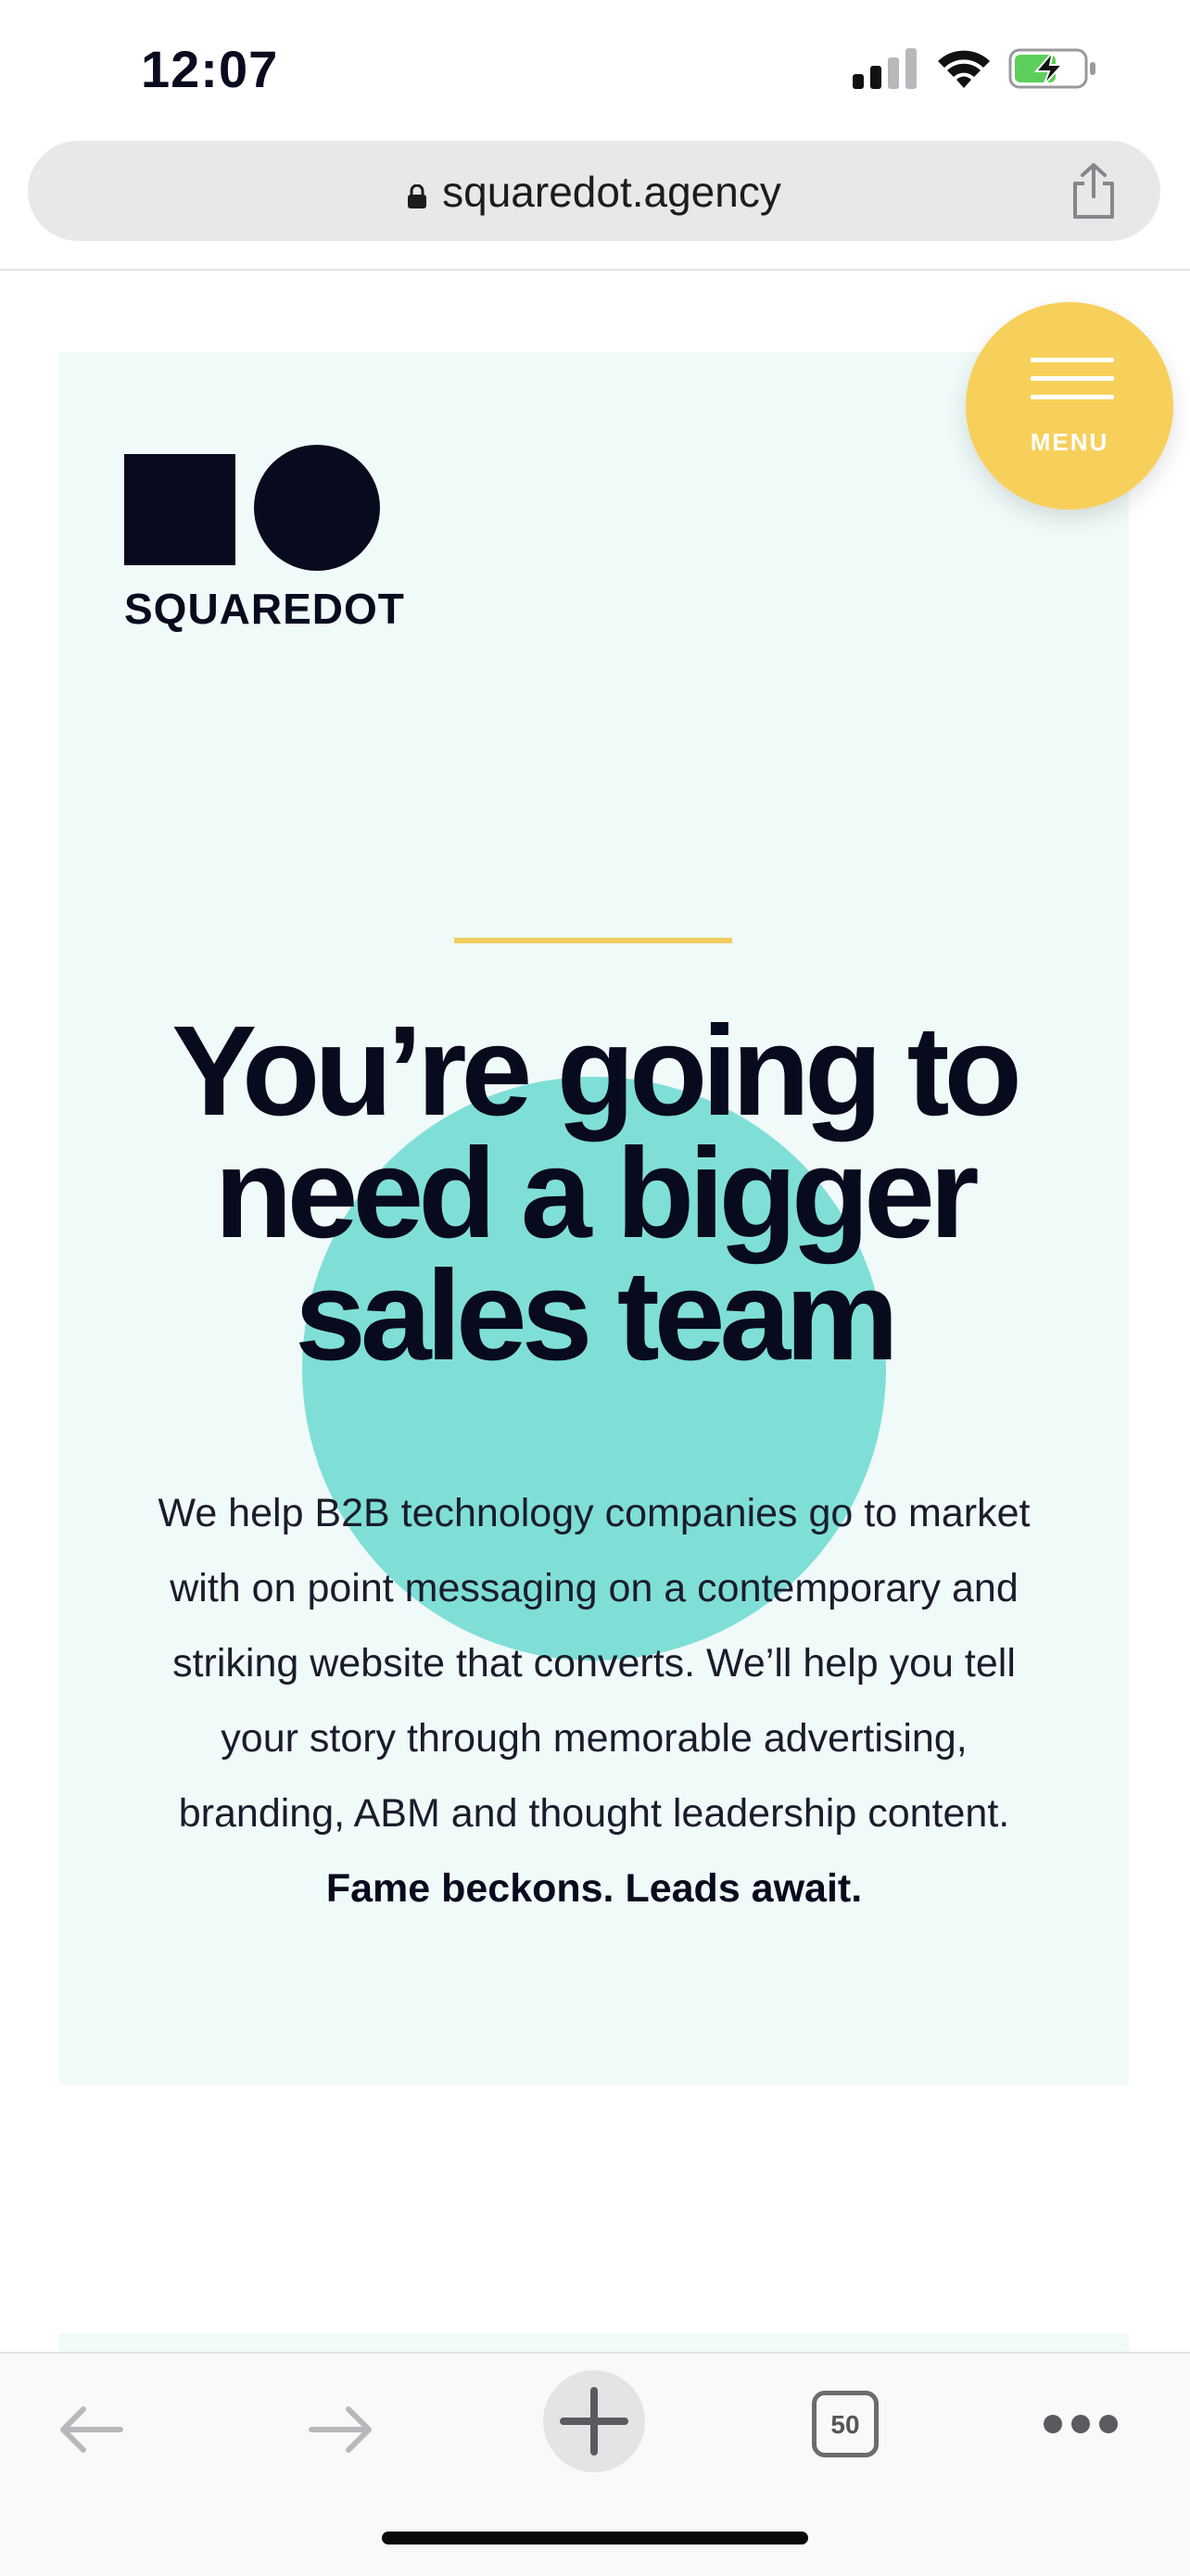 This screenshot has height=2576, width=1190. I want to click on plus-icon, so click(594, 2421).